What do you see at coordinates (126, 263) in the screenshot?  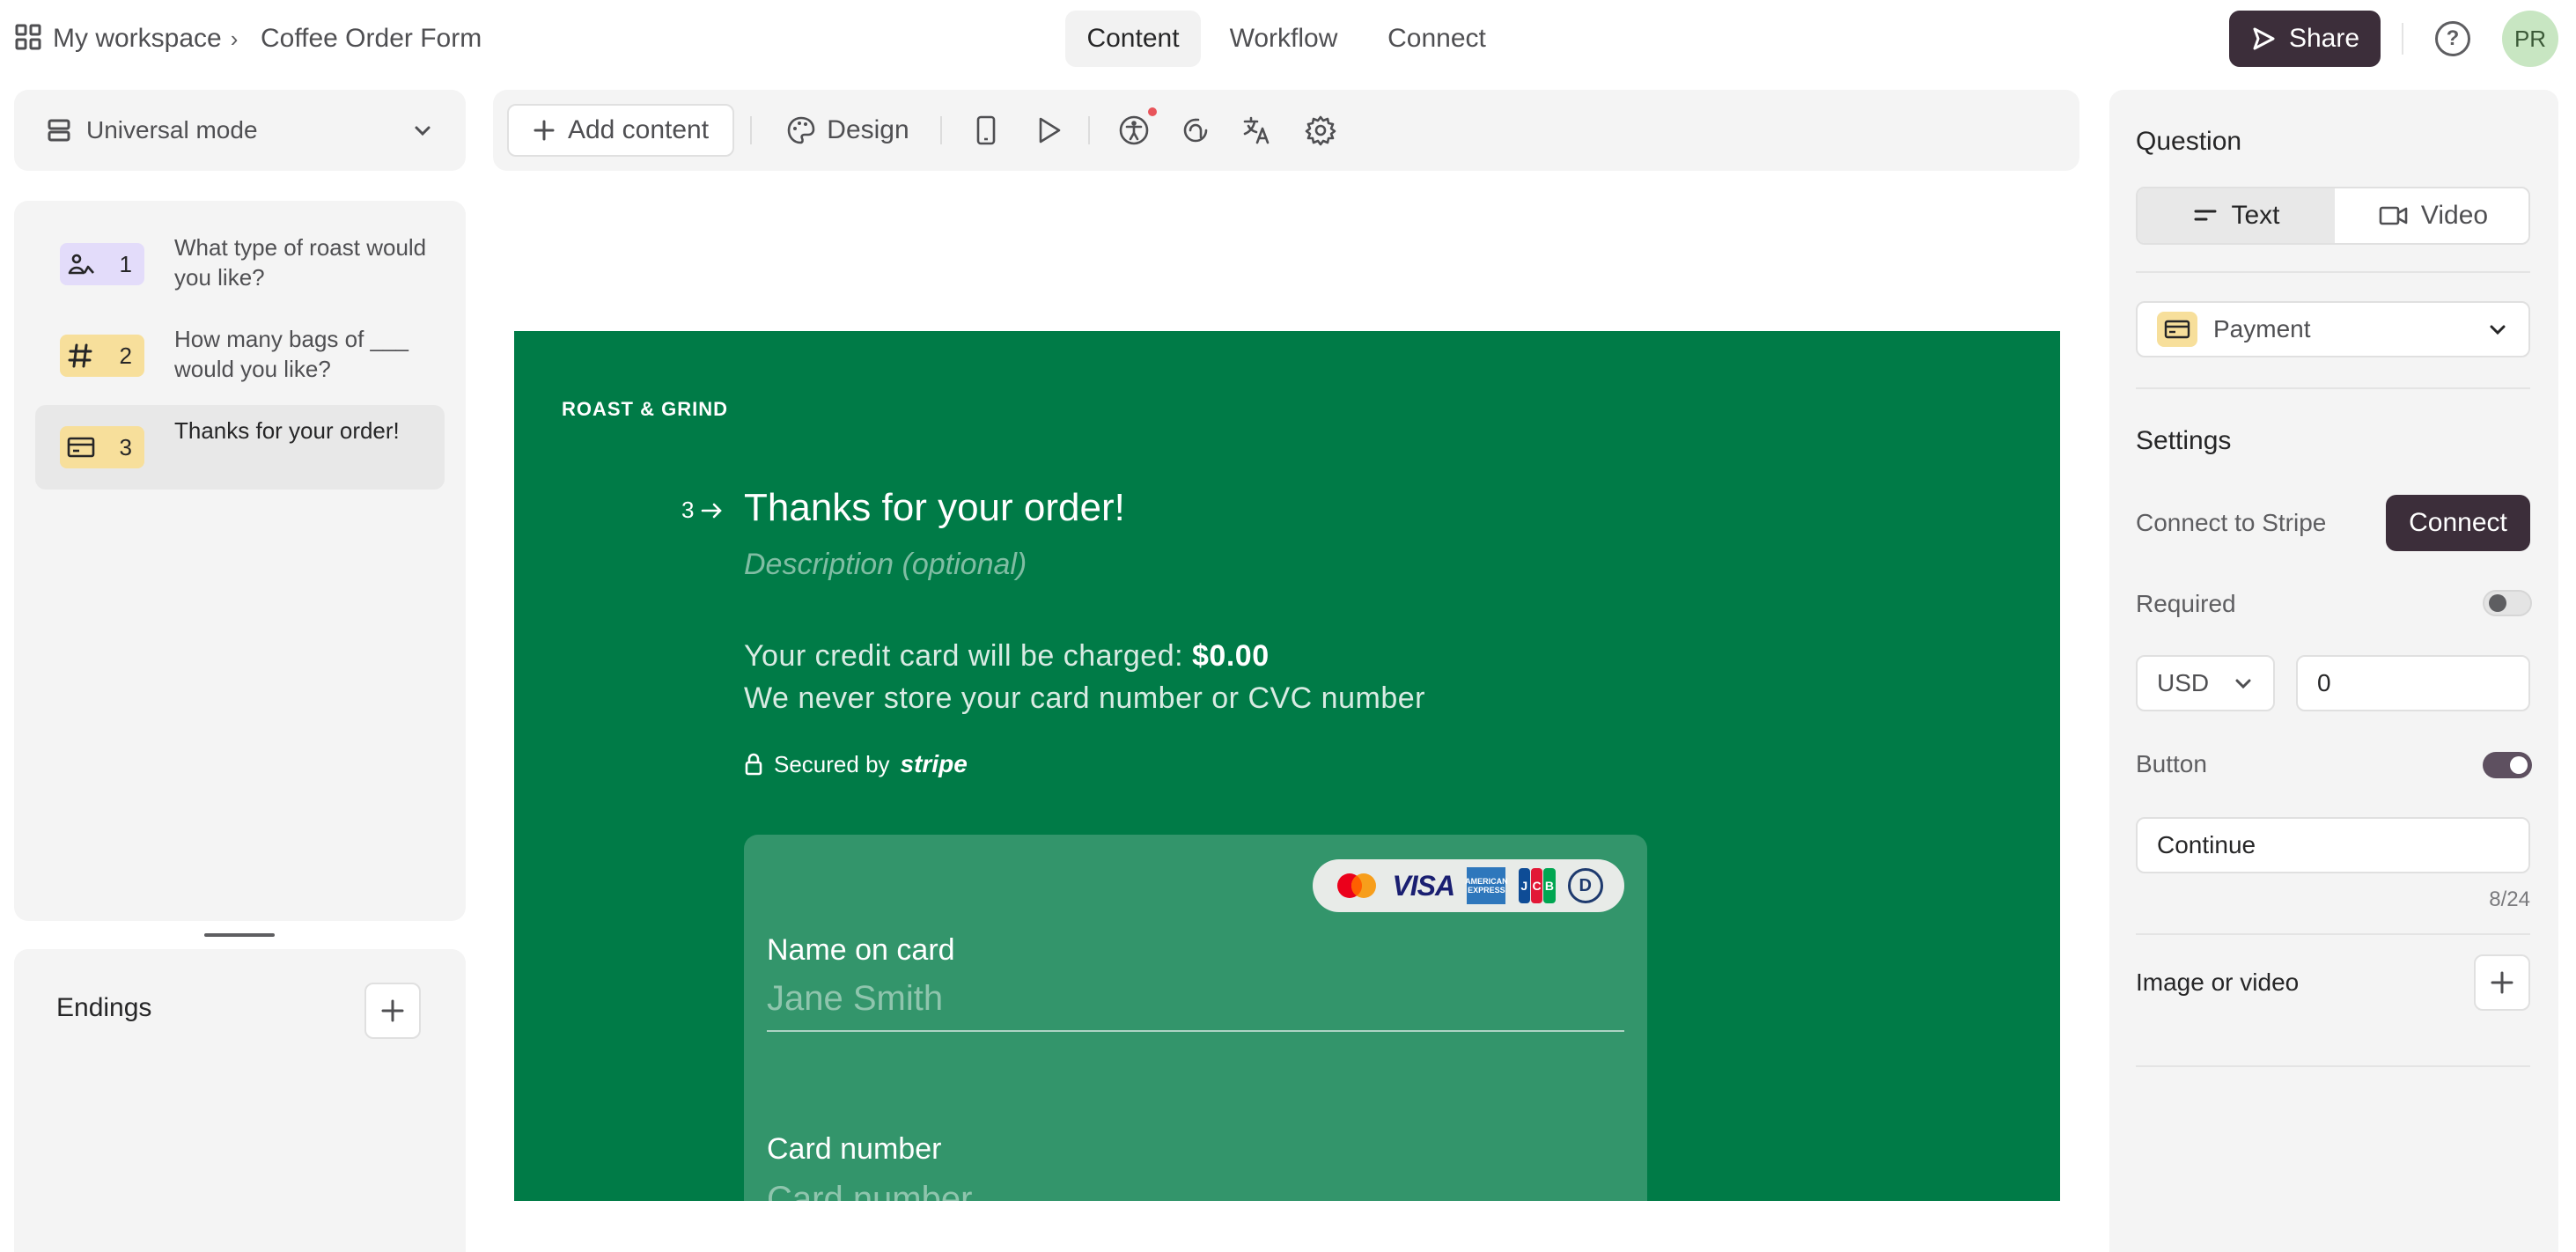 I see `question-number: 1` at bounding box center [126, 263].